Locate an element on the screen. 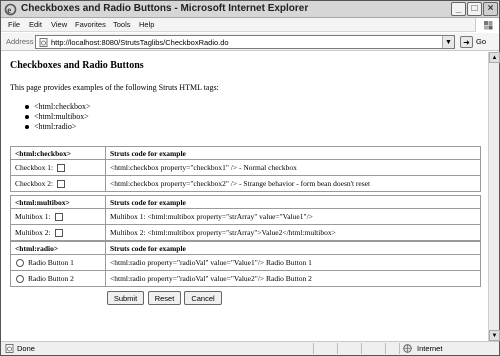 The image size is (500, 356). ie-logo-icon: e is located at coordinates (10, 9).